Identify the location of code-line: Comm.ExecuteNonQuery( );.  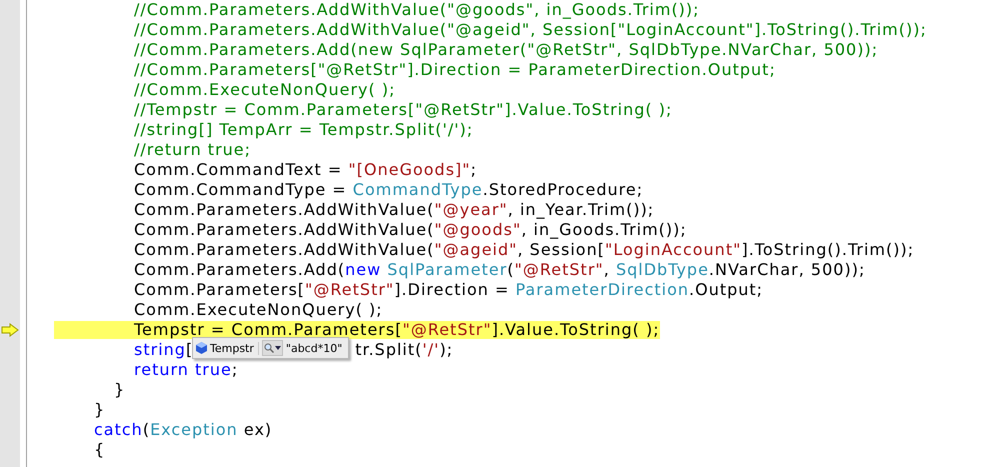
(258, 310).